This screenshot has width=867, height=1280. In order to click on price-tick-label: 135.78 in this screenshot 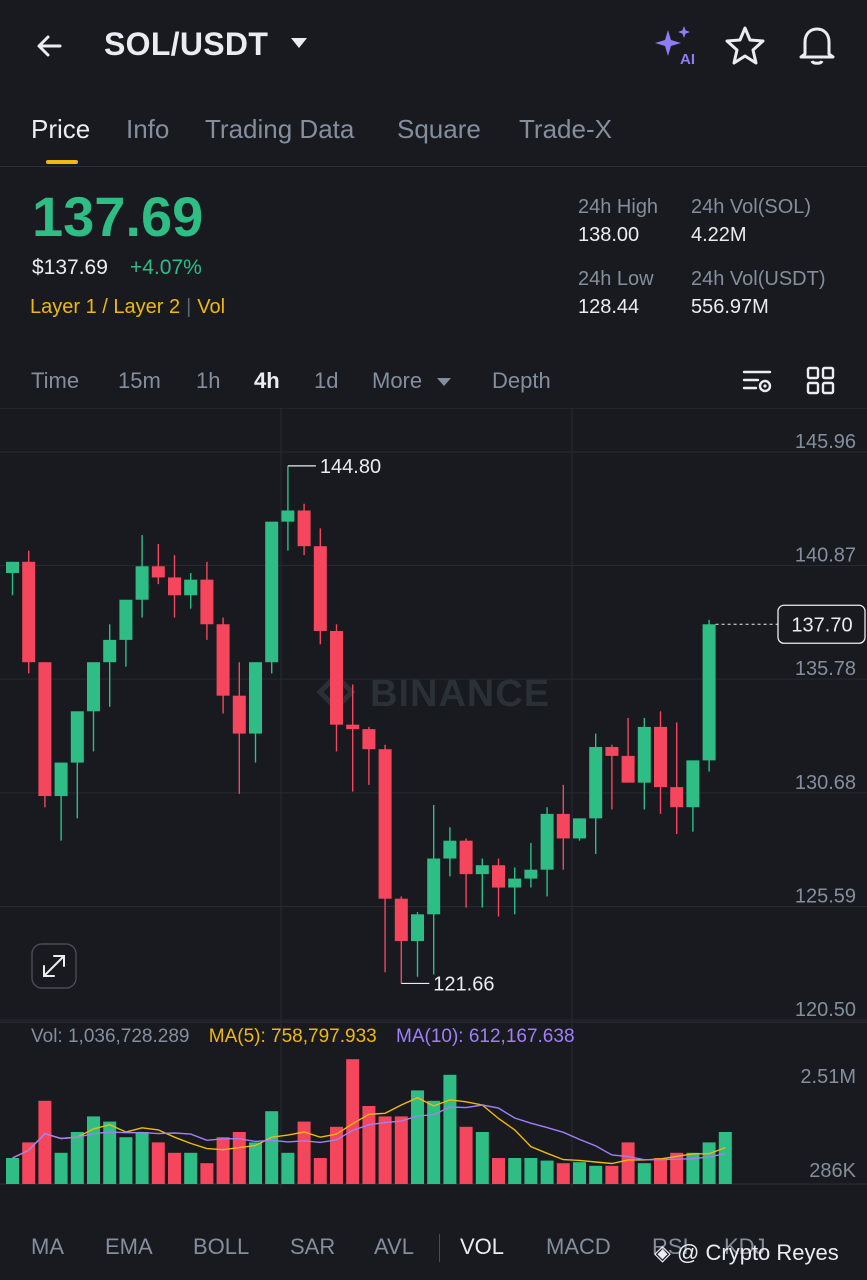, I will do `click(825, 669)`.